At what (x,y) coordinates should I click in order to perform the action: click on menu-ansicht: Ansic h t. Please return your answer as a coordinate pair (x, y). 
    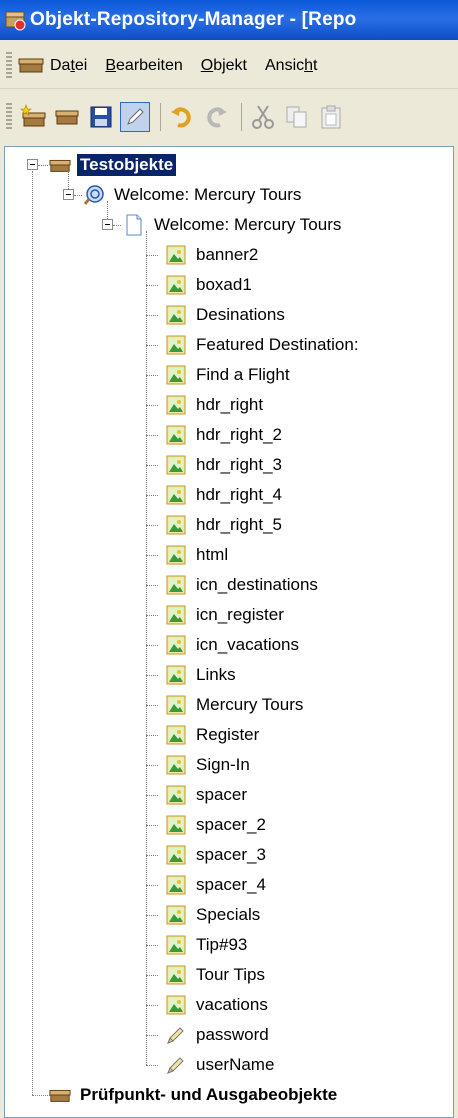
    Looking at the image, I should click on (291, 66).